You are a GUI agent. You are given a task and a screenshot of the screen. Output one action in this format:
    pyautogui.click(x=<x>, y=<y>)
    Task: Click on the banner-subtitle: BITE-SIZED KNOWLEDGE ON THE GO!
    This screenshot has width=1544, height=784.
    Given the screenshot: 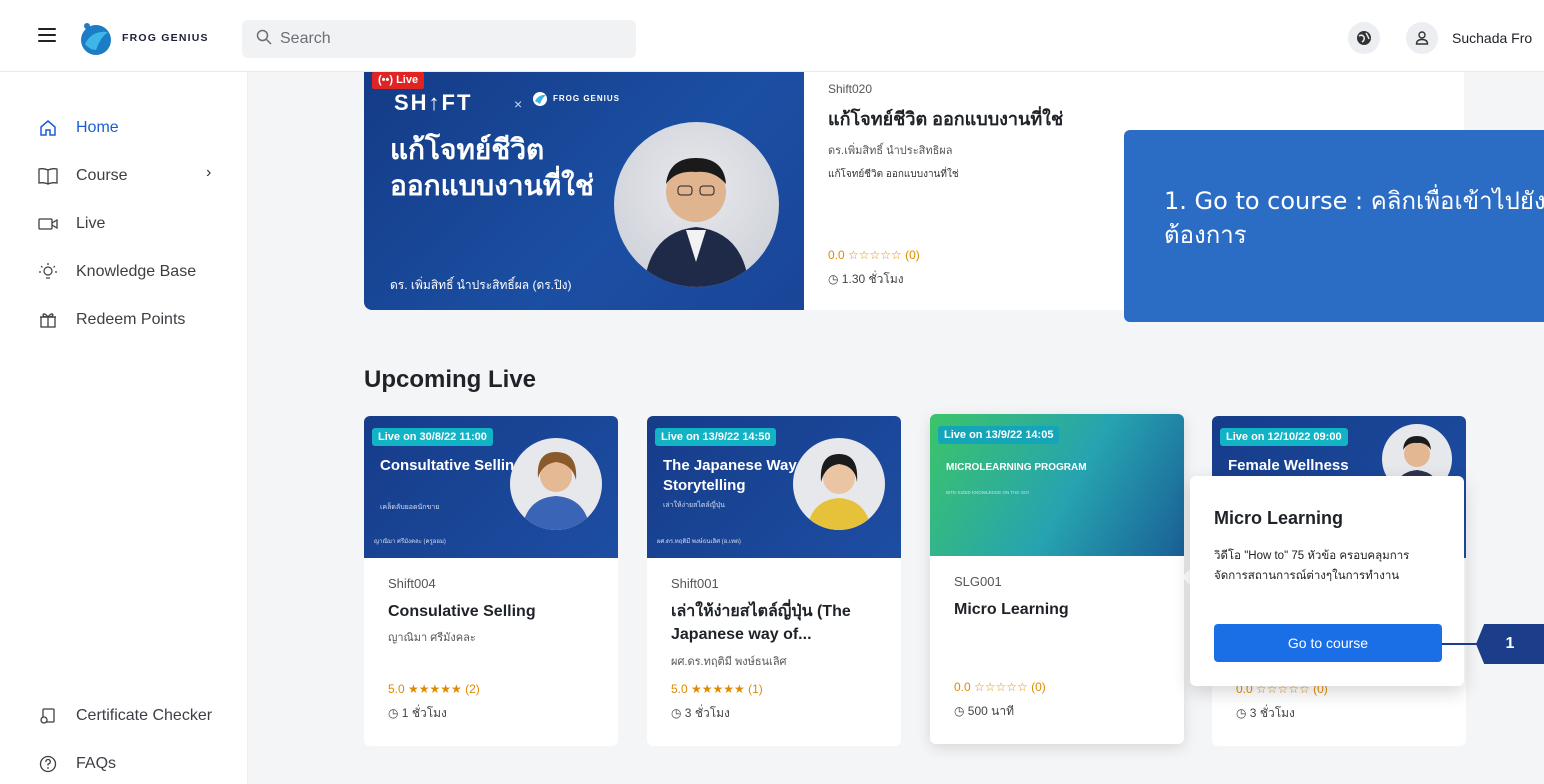 What is the action you would take?
    pyautogui.click(x=987, y=492)
    